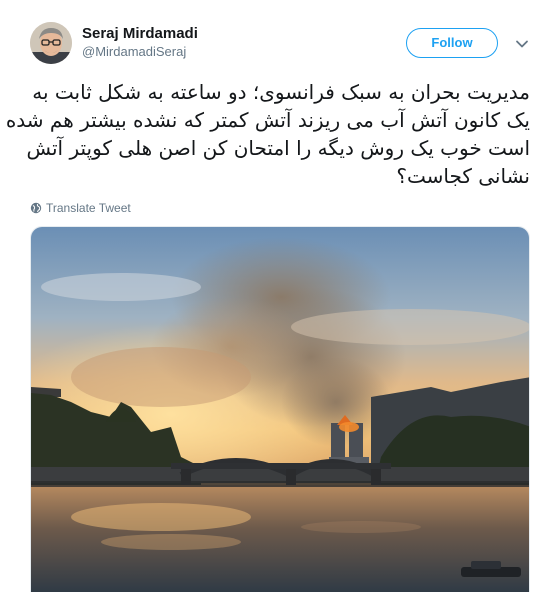 The image size is (560, 593). Describe the element at coordinates (88, 208) in the screenshot. I see `translate-tweet-label: Translate Tweet` at that location.